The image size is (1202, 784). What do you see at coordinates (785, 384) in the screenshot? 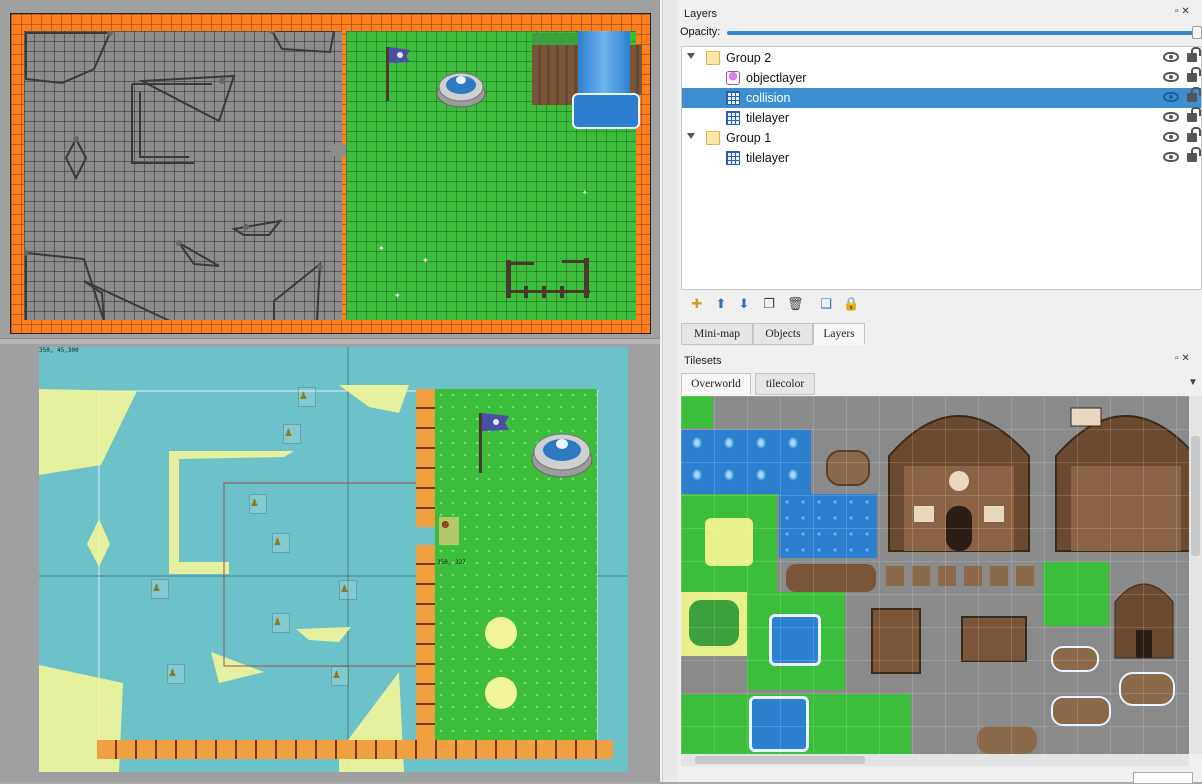
I see `tab-tilecolor: tilecolor` at bounding box center [785, 384].